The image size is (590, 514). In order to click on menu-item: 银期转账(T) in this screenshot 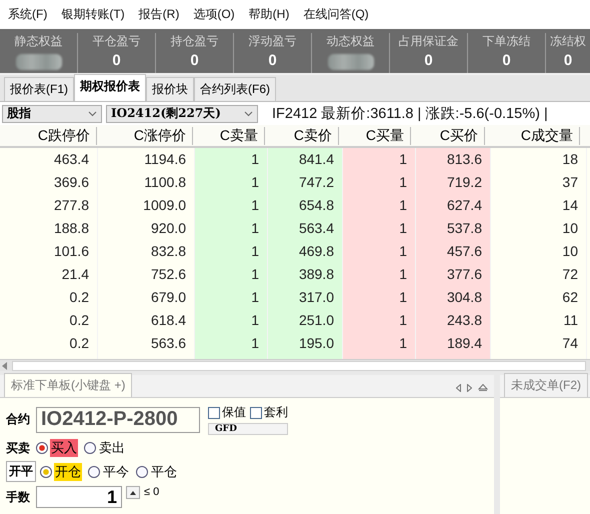, I will do `click(93, 14)`.